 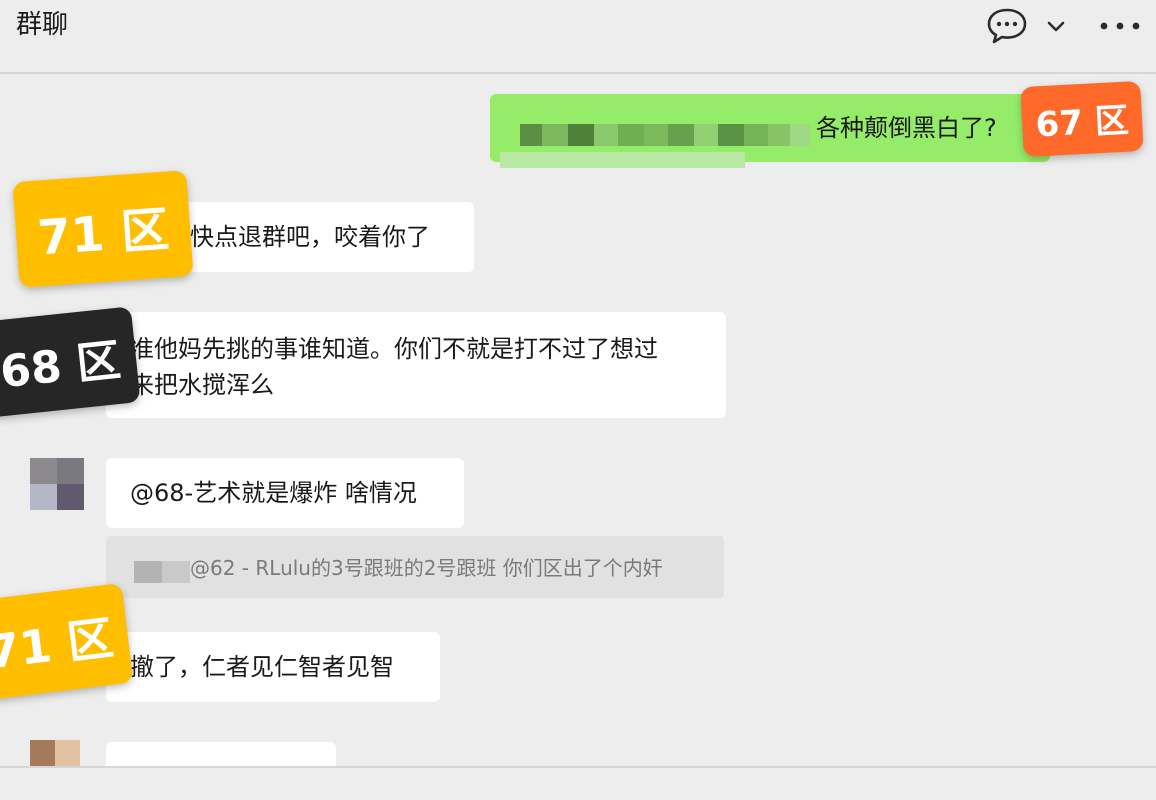 I want to click on message-bubble-self: 各种颠倒黑白了?, so click(x=770, y=131).